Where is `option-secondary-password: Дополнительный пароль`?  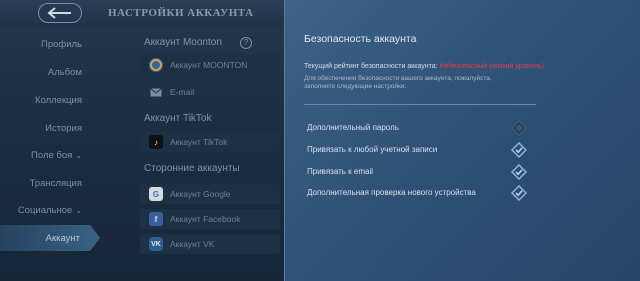
option-secondary-password: Дополнительный пароль is located at coordinates (353, 127).